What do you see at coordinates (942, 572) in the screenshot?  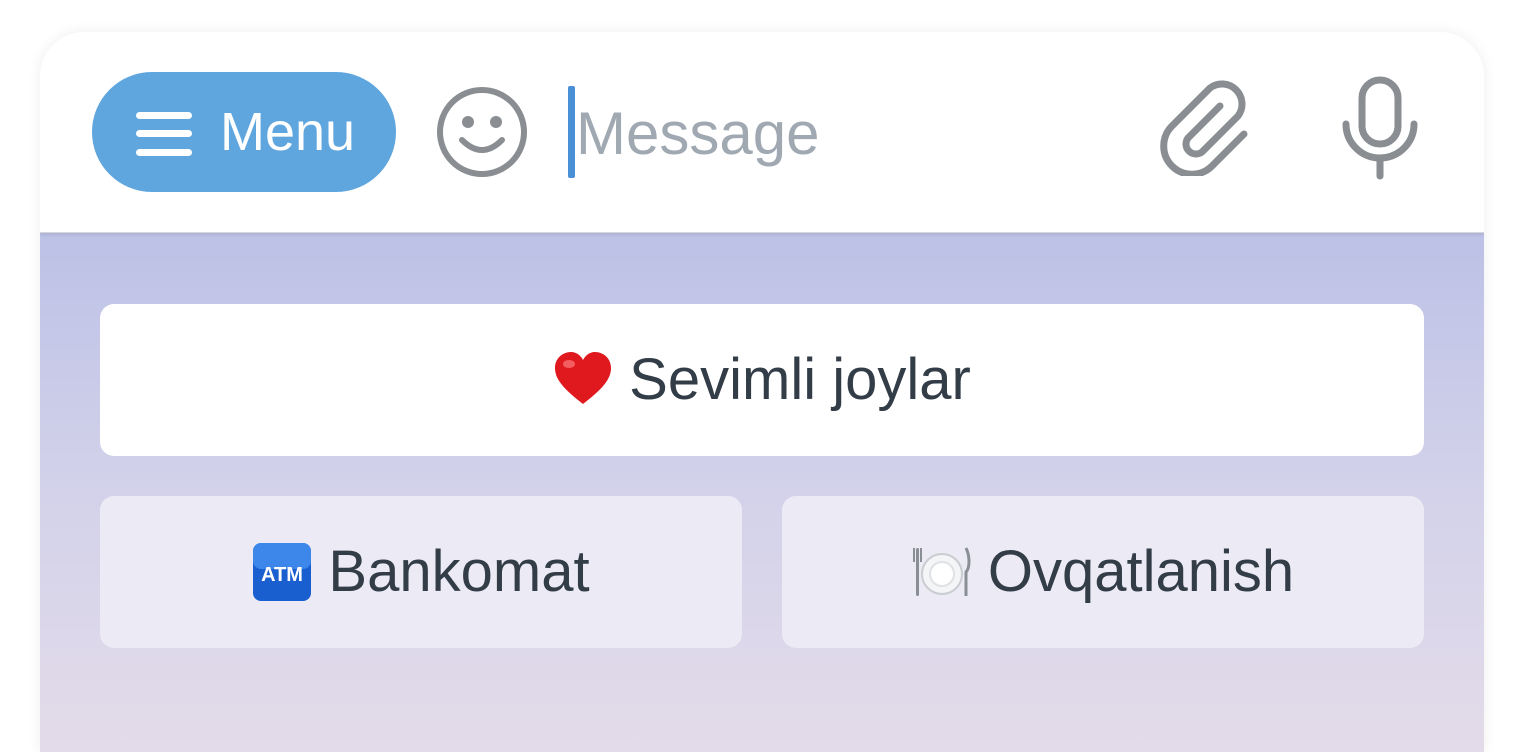 I see `fork-knife-plate-emoji` at bounding box center [942, 572].